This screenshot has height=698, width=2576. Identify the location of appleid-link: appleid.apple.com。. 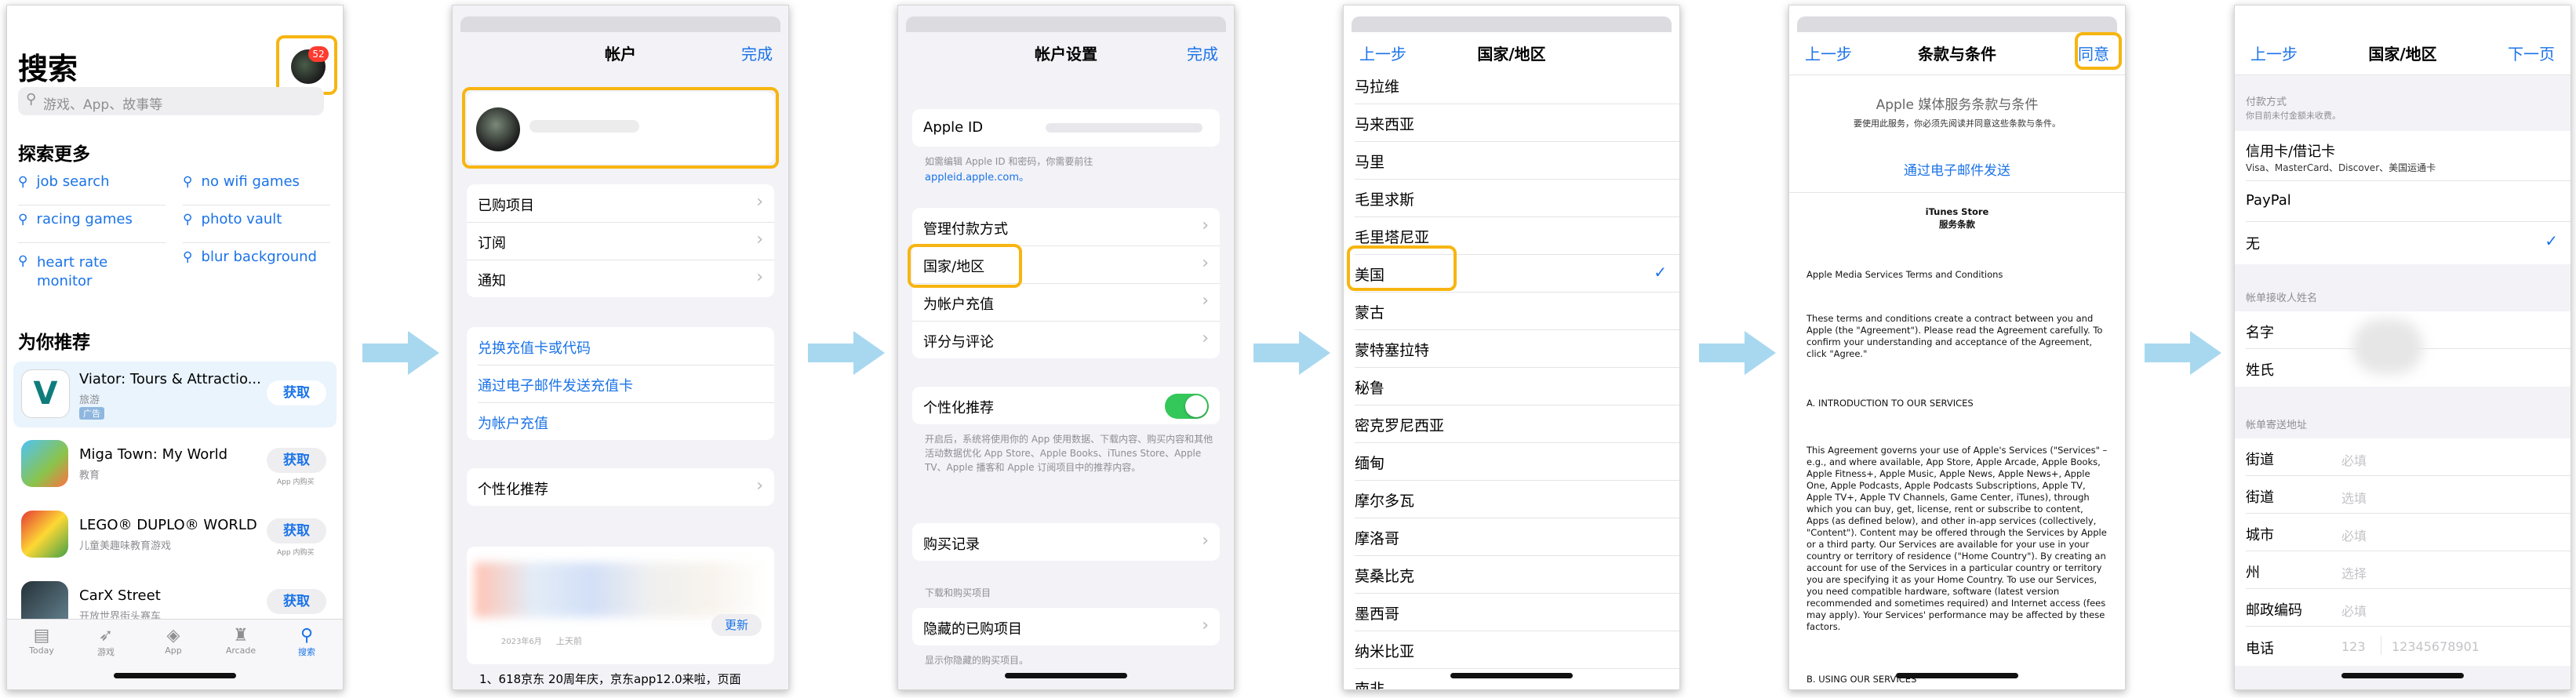
(977, 176).